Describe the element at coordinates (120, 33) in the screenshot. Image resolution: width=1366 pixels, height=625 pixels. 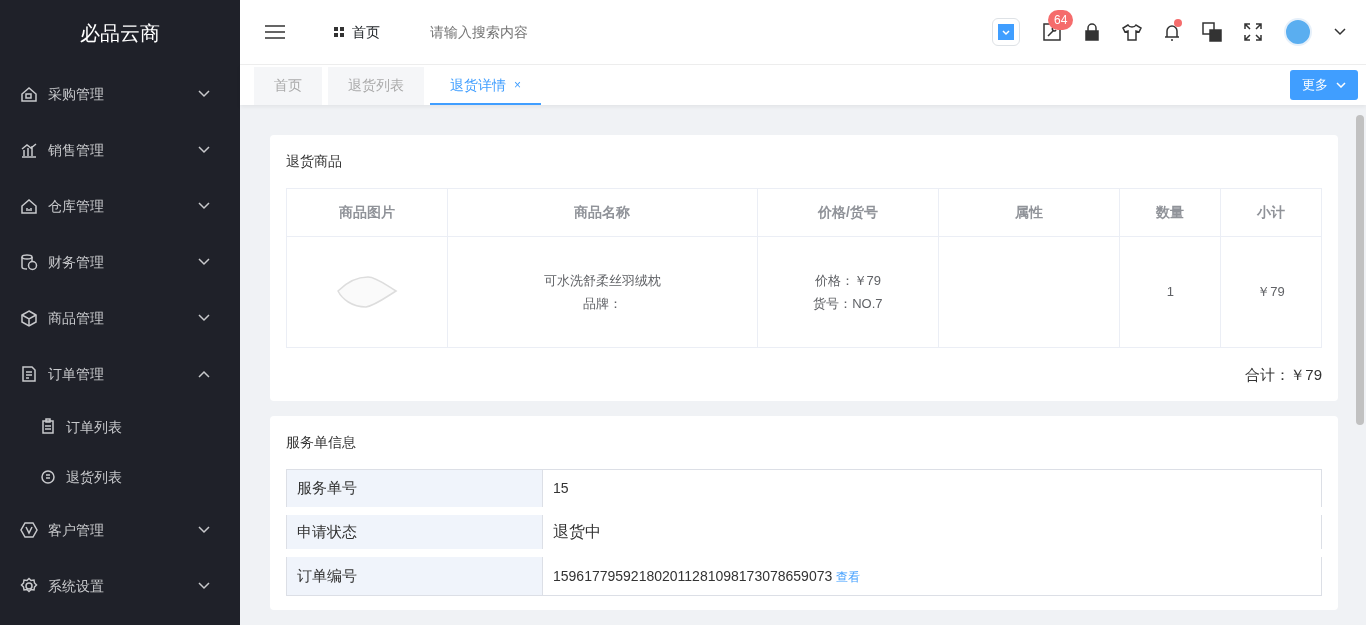
I see `brand-title: 必品云商` at that location.